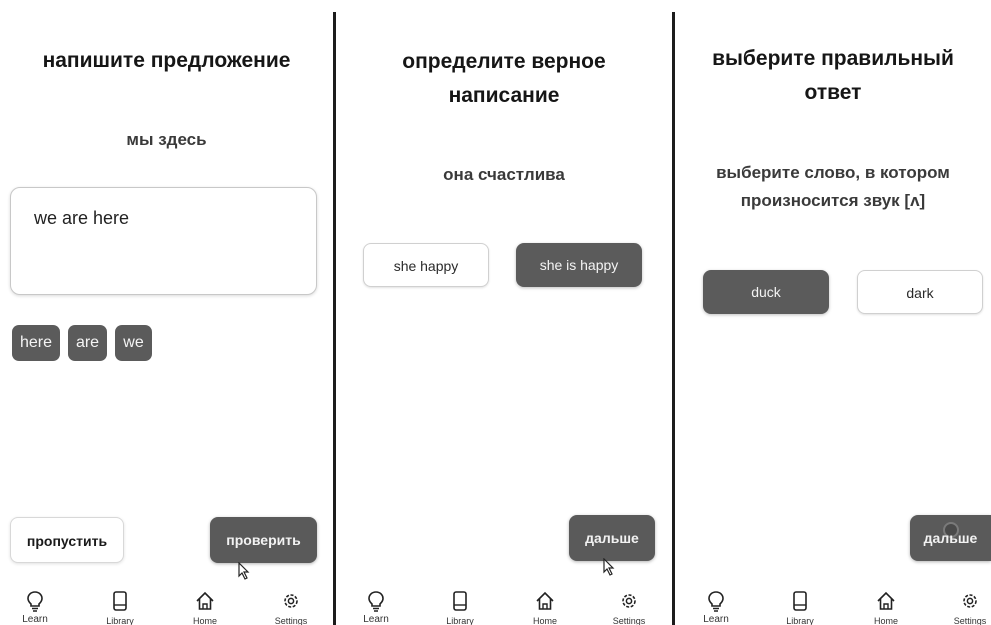 This screenshot has height=625, width=991. I want to click on next-button-label: дальше, so click(950, 538).